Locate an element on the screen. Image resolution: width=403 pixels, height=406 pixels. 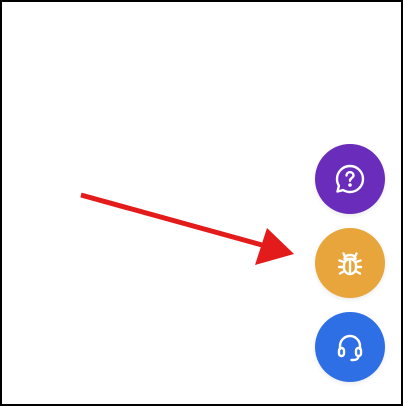
question-chat-icon is located at coordinates (350, 179).